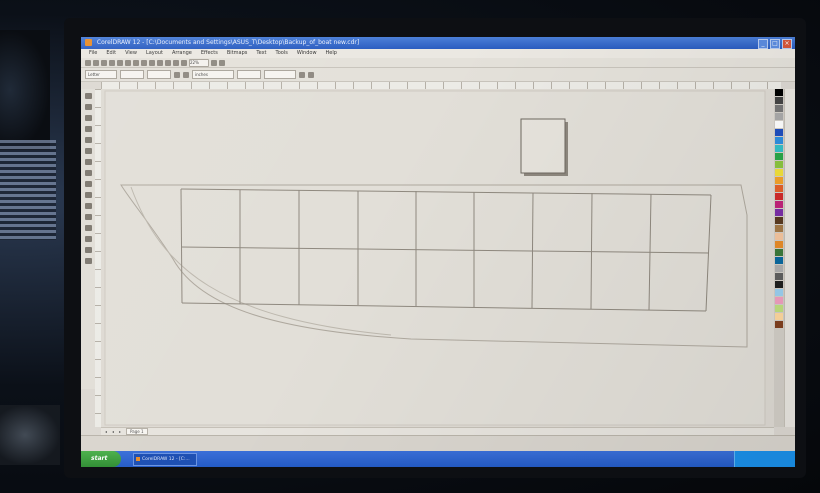 The width and height of the screenshot is (820, 493). What do you see at coordinates (93, 53) in the screenshot?
I see `menu-file: File` at bounding box center [93, 53].